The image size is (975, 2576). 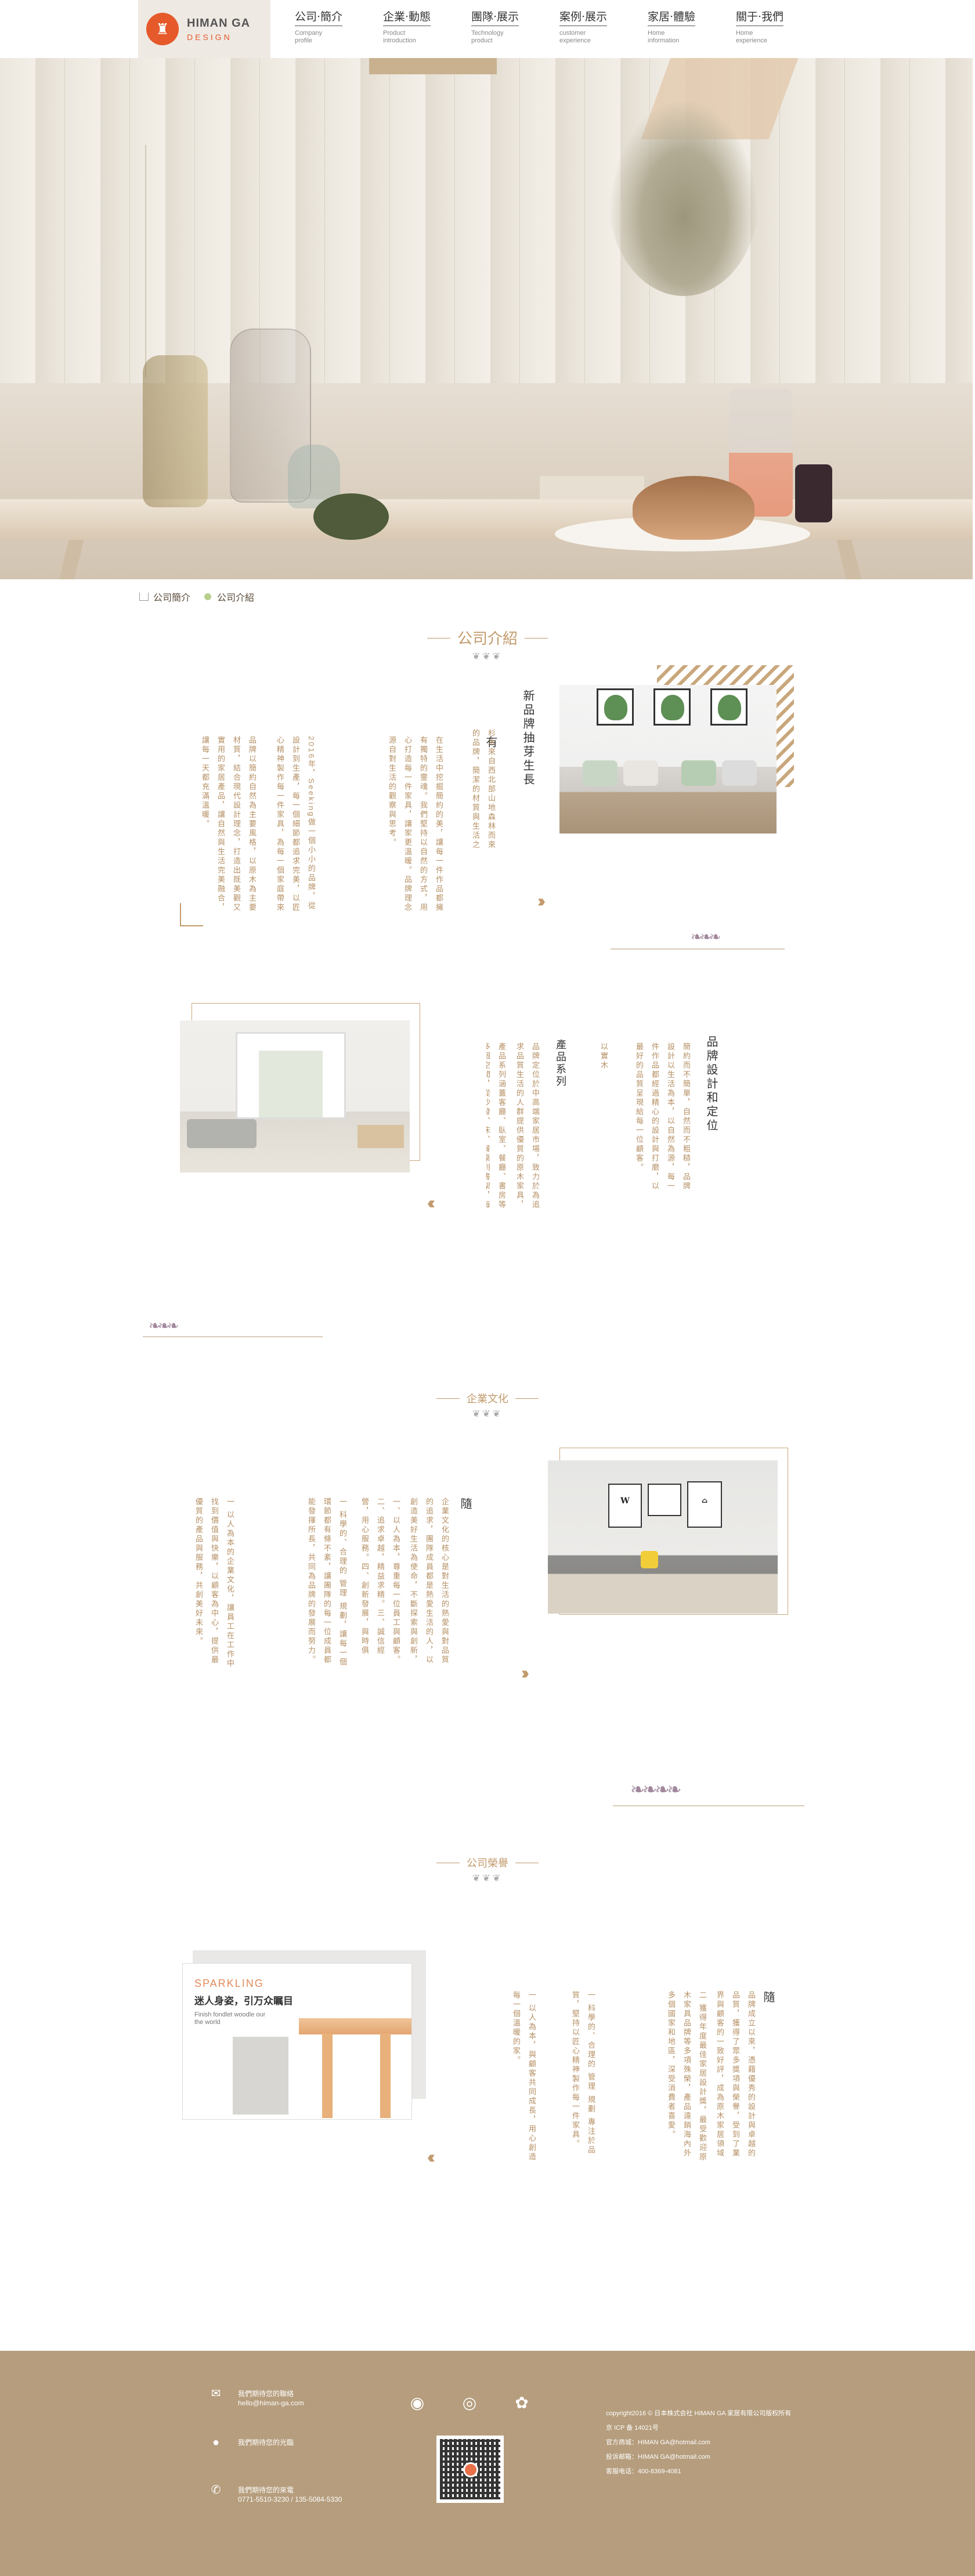 What do you see at coordinates (751, 37) in the screenshot?
I see `nav-sublabel: Home experience` at bounding box center [751, 37].